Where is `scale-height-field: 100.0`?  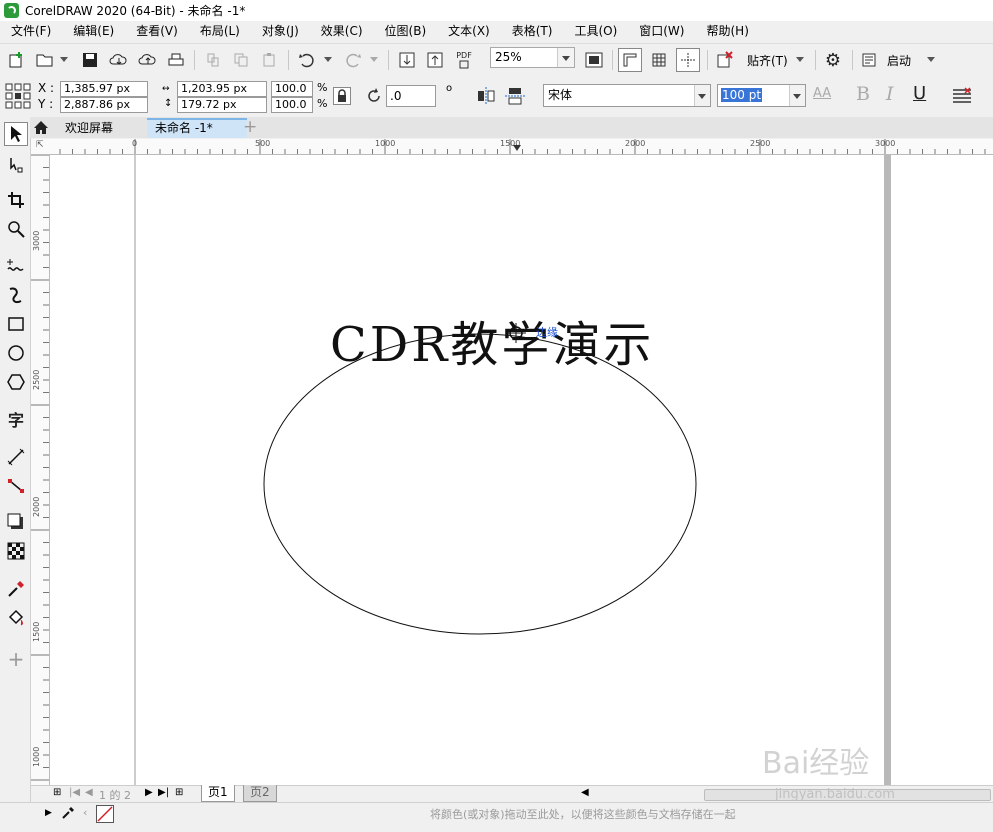
scale-height-field: 100.0 is located at coordinates (292, 105).